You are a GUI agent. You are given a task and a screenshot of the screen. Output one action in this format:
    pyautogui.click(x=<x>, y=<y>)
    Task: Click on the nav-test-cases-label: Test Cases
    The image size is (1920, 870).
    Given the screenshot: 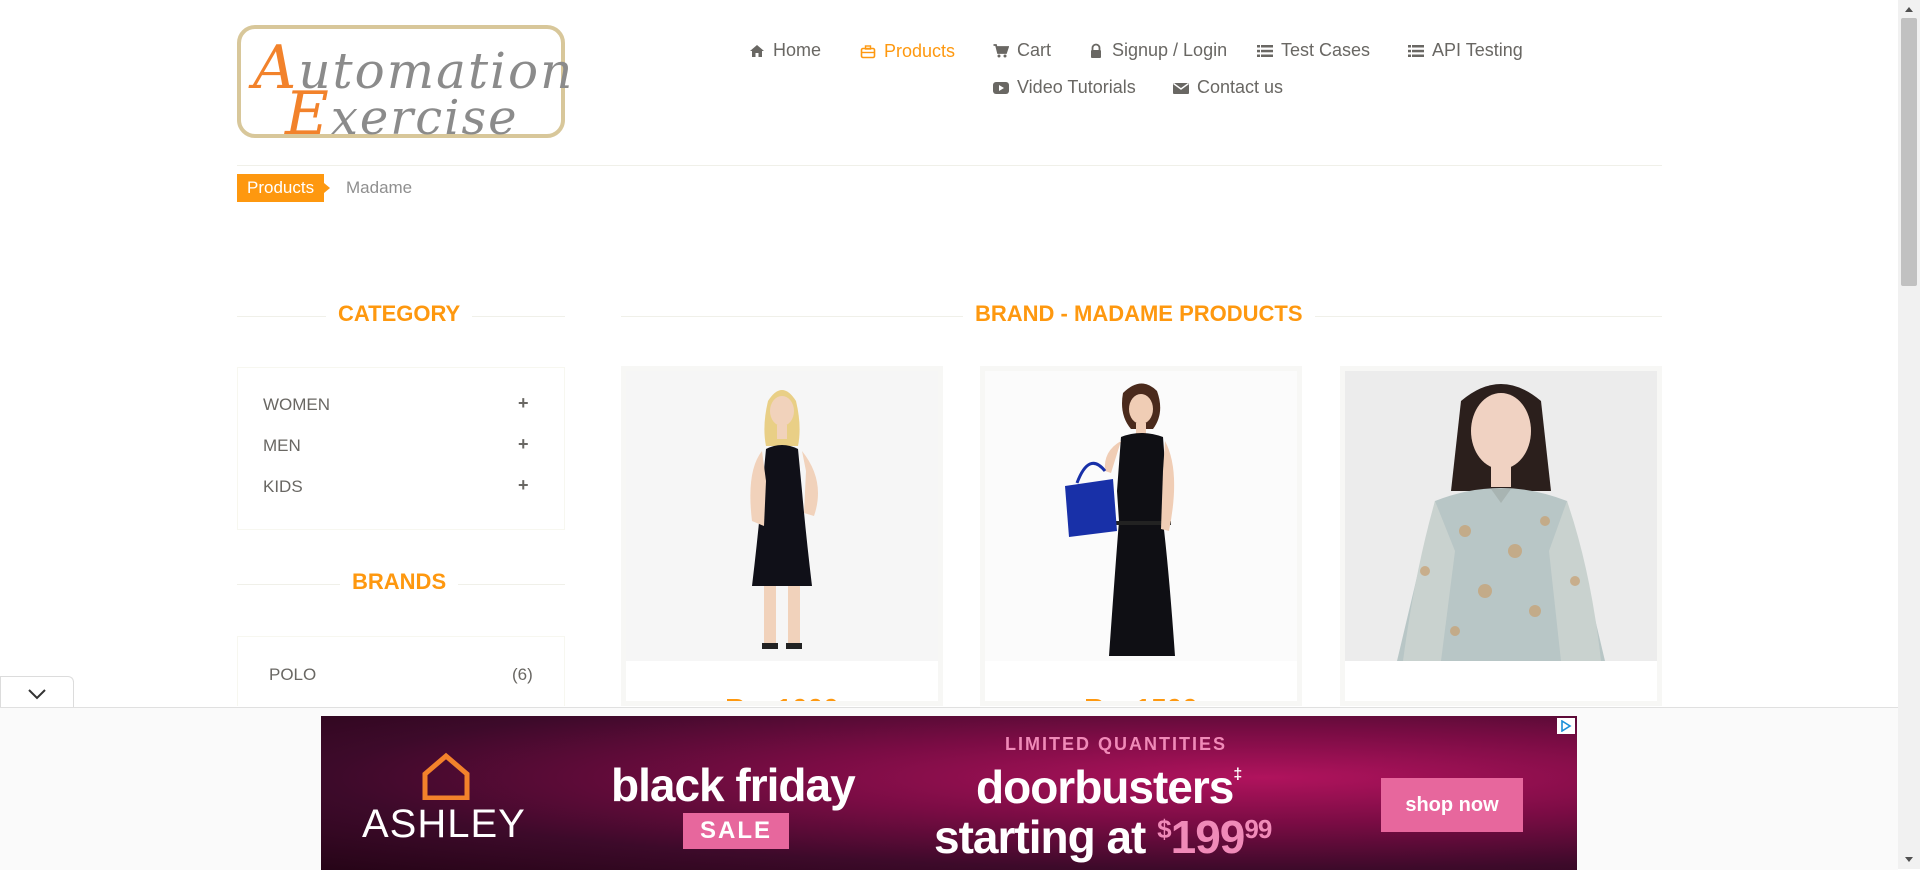 What is the action you would take?
    pyautogui.click(x=1326, y=50)
    